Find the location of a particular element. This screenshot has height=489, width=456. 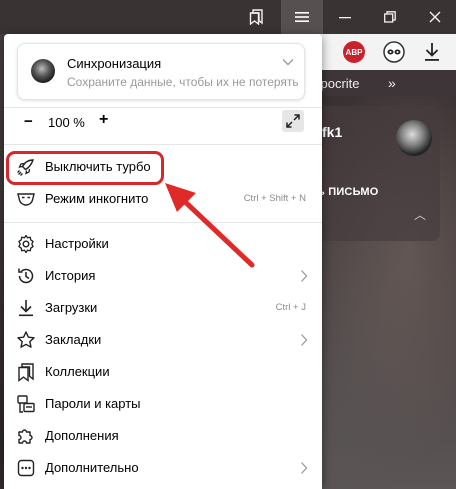

menu-item-label: Коллекции is located at coordinates (77, 371).